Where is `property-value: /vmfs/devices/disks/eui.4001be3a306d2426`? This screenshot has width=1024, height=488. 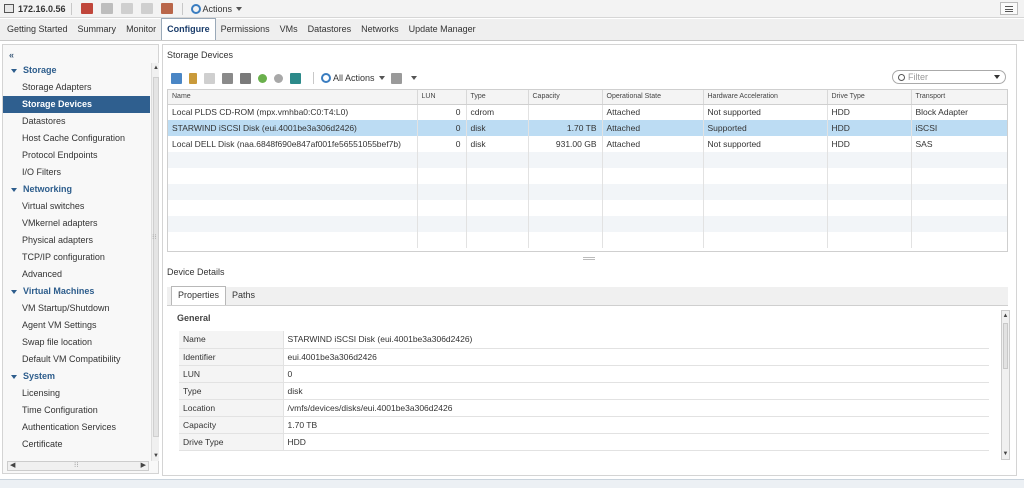
property-value: /vmfs/devices/disks/eui.4001be3a306d2426 is located at coordinates (636, 408).